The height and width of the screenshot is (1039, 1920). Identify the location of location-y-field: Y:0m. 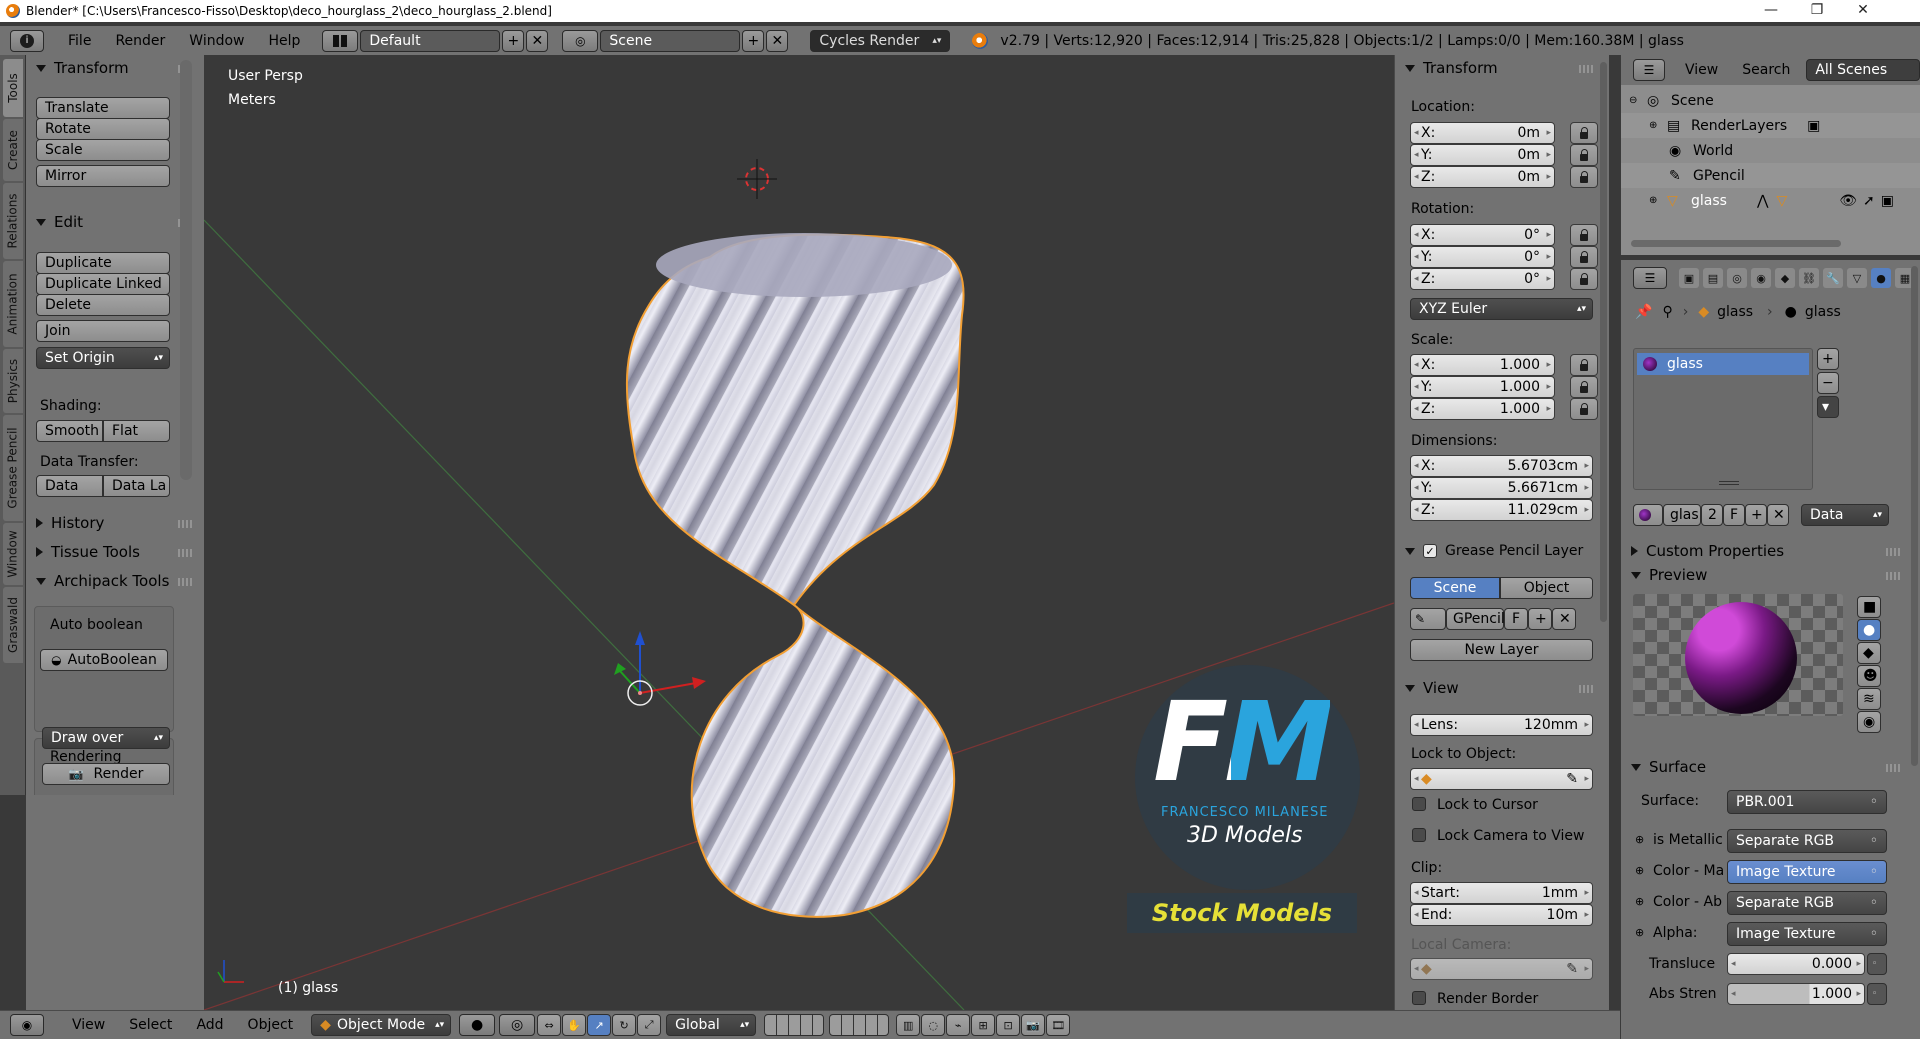
(1482, 155).